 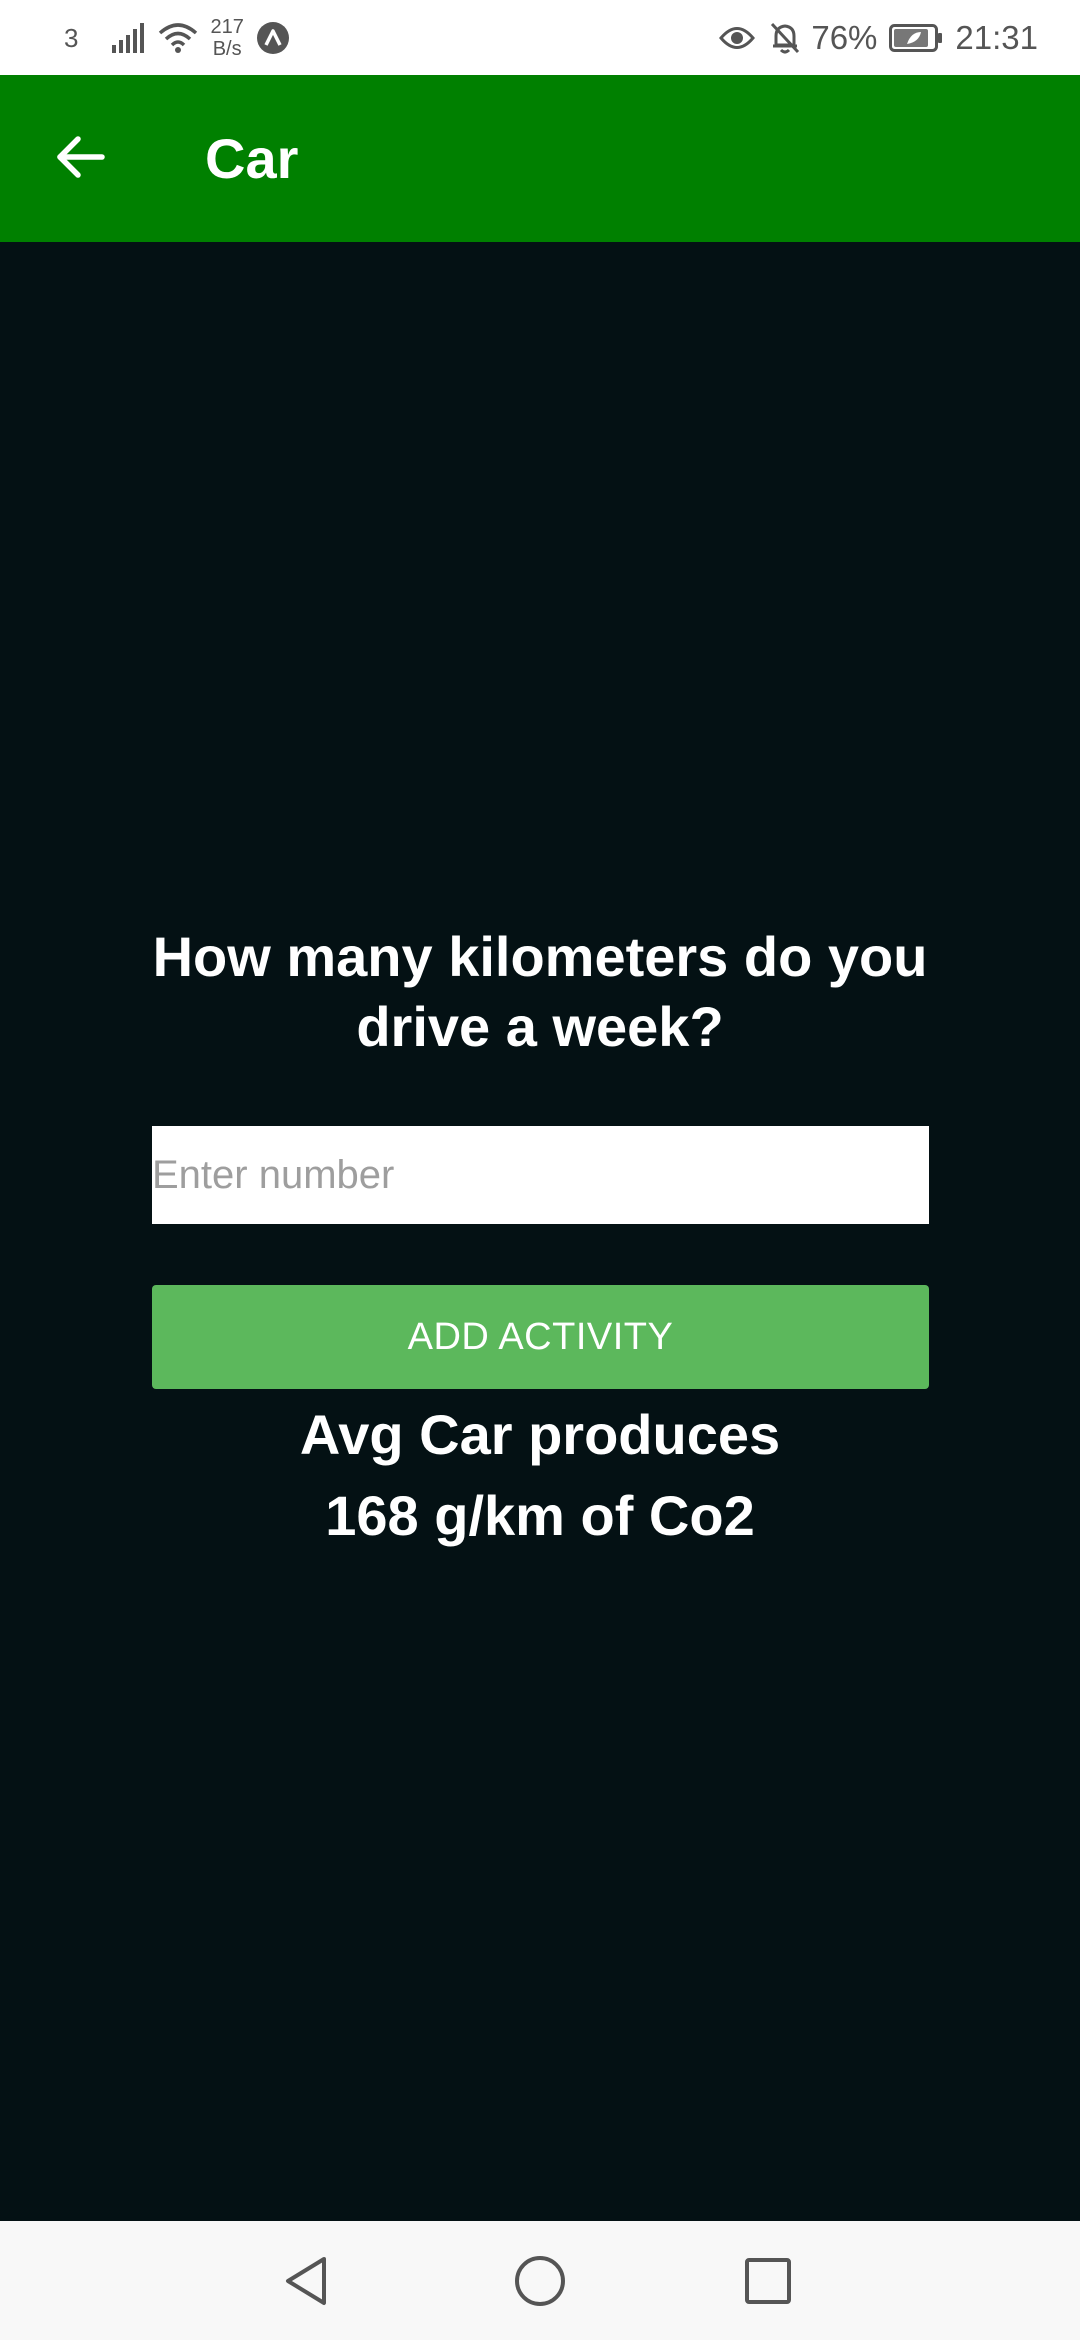 I want to click on app-notification-icon, so click(x=273, y=38).